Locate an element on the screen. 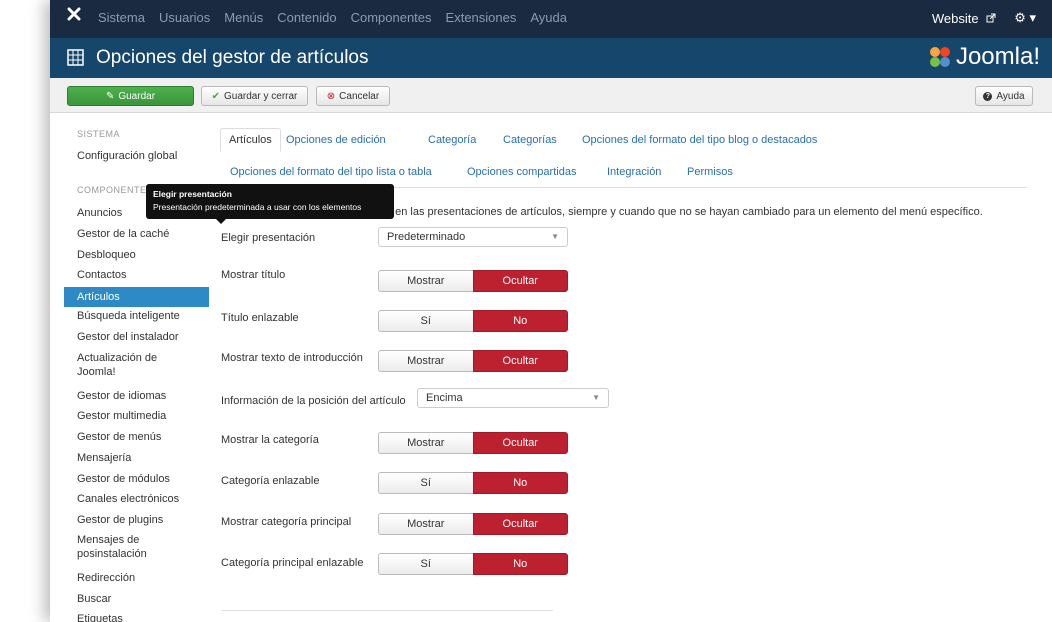  tab-opciones-compartidas: Opciones compartidas is located at coordinates (521, 172).